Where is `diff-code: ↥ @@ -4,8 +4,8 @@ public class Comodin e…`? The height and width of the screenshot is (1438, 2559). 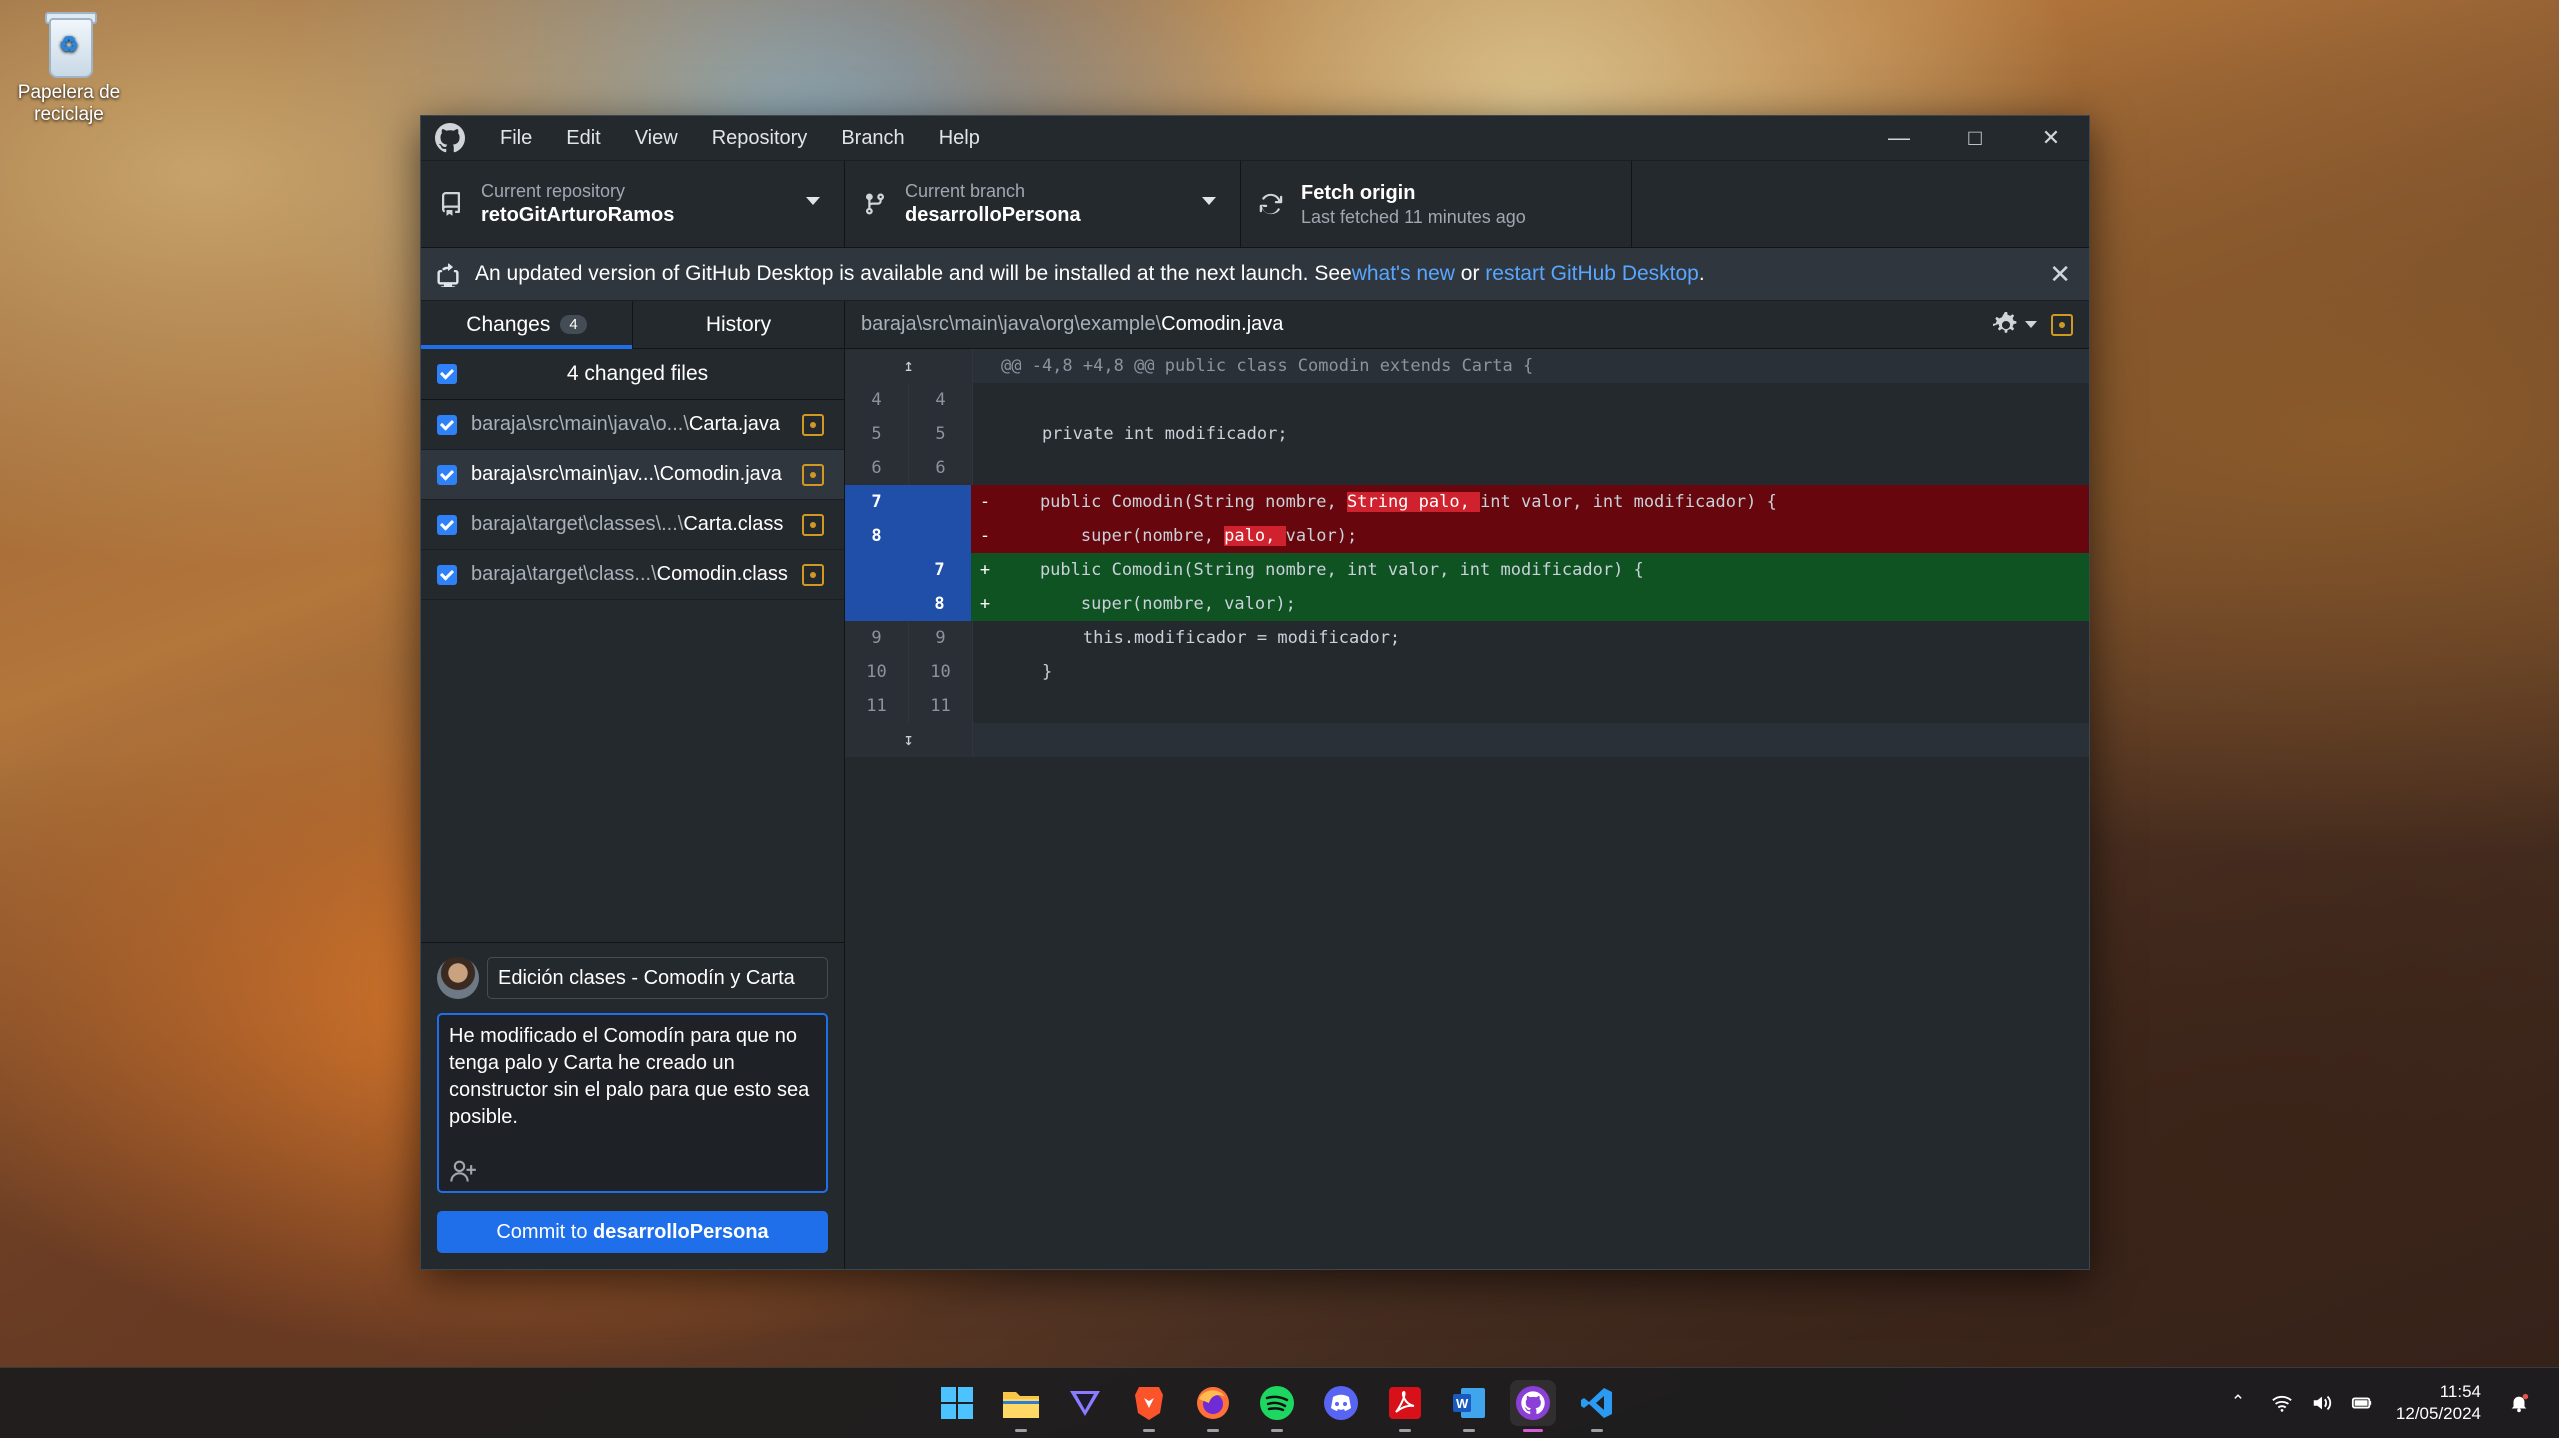
diff-code: ↥ @@ -4,8 +4,8 @@ public class Comodin e… is located at coordinates (1467, 553).